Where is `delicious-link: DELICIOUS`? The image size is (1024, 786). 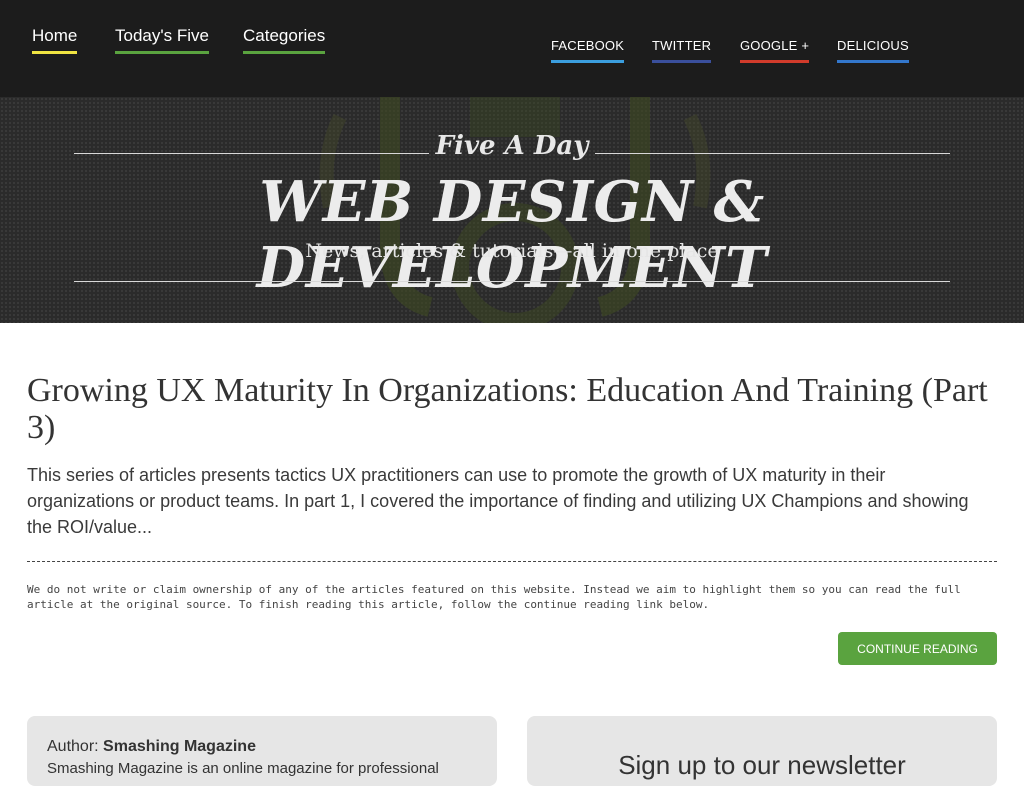 delicious-link: DELICIOUS is located at coordinates (873, 50).